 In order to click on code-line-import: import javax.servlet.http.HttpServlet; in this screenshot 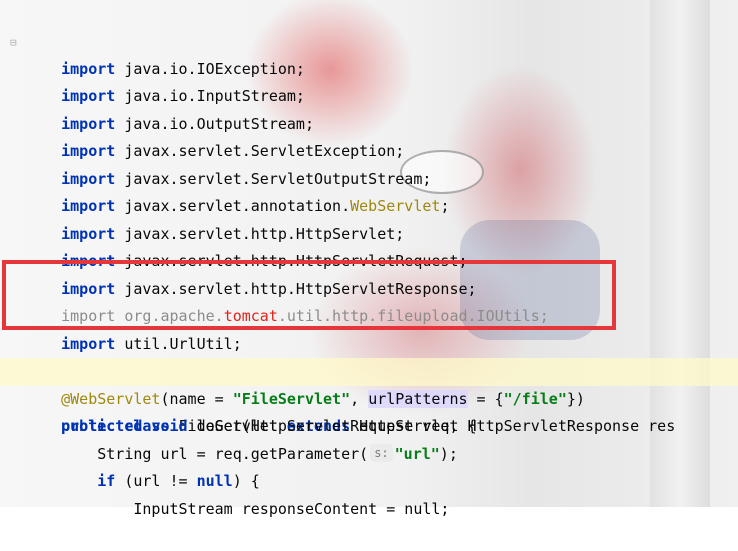, I will do `click(214, 218)`.